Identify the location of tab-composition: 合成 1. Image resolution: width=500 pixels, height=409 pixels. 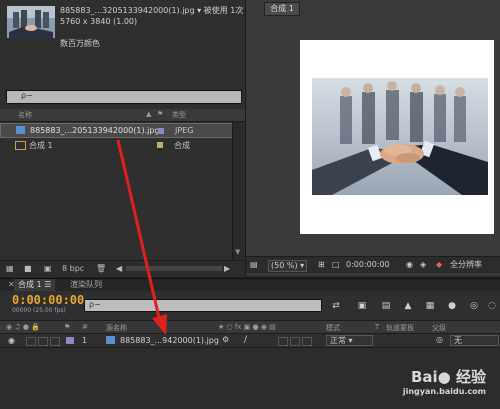
(282, 9).